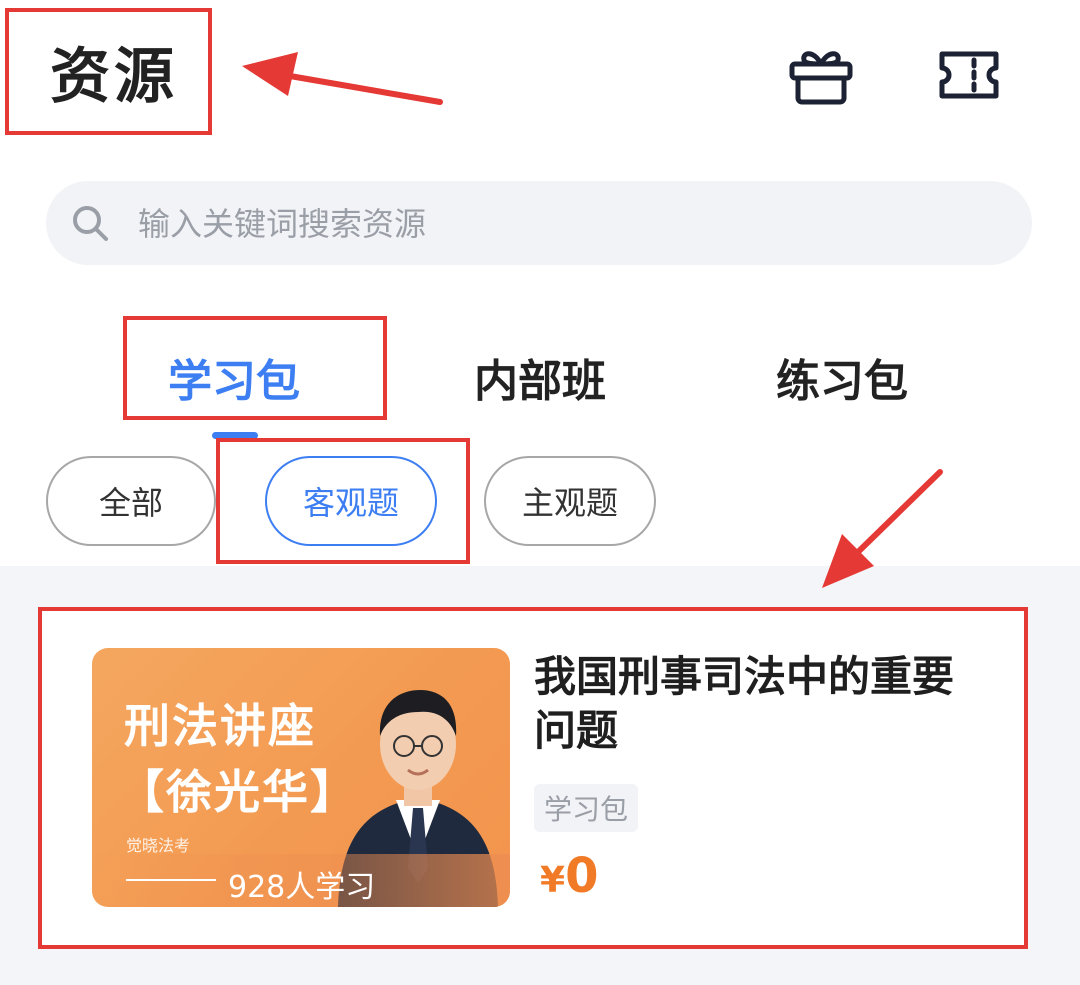 The width and height of the screenshot is (1080, 985). I want to click on highlight-box-filter, so click(343, 501).